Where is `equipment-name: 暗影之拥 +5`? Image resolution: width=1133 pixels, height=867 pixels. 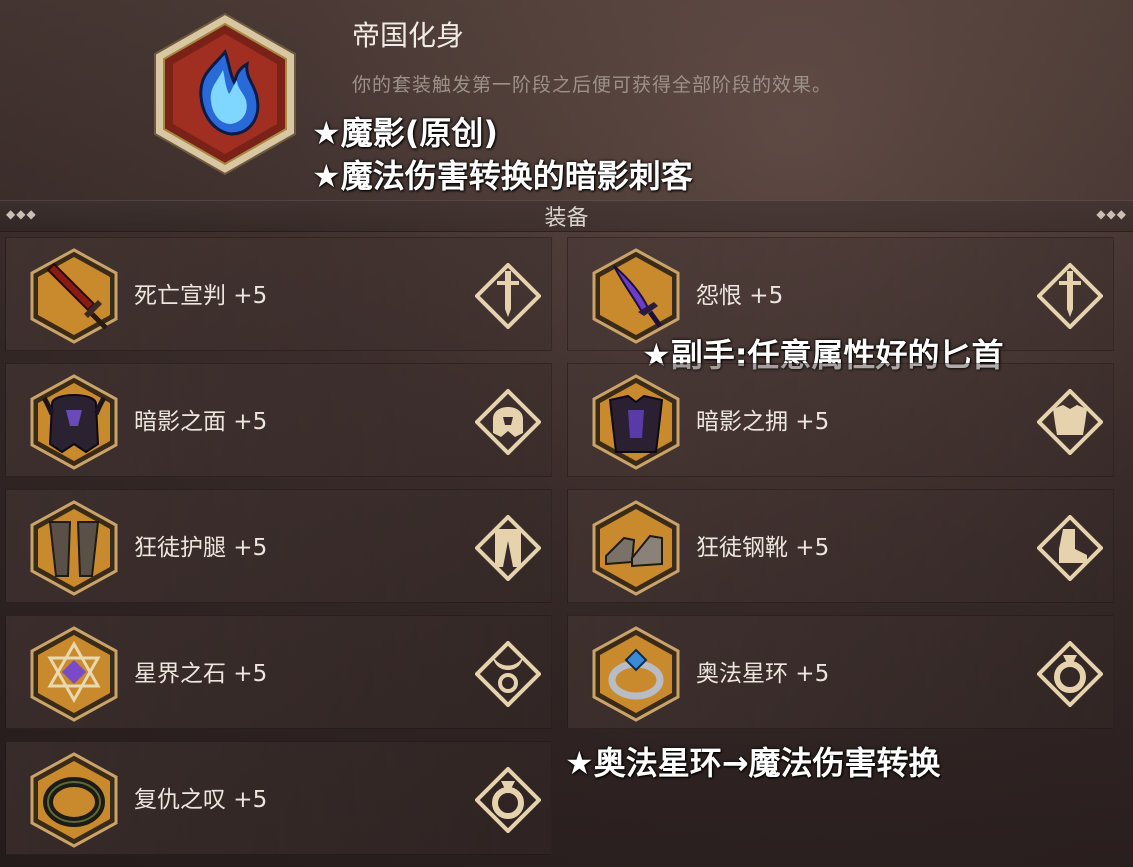
equipment-name: 暗影之拥 +5 is located at coordinates (763, 422).